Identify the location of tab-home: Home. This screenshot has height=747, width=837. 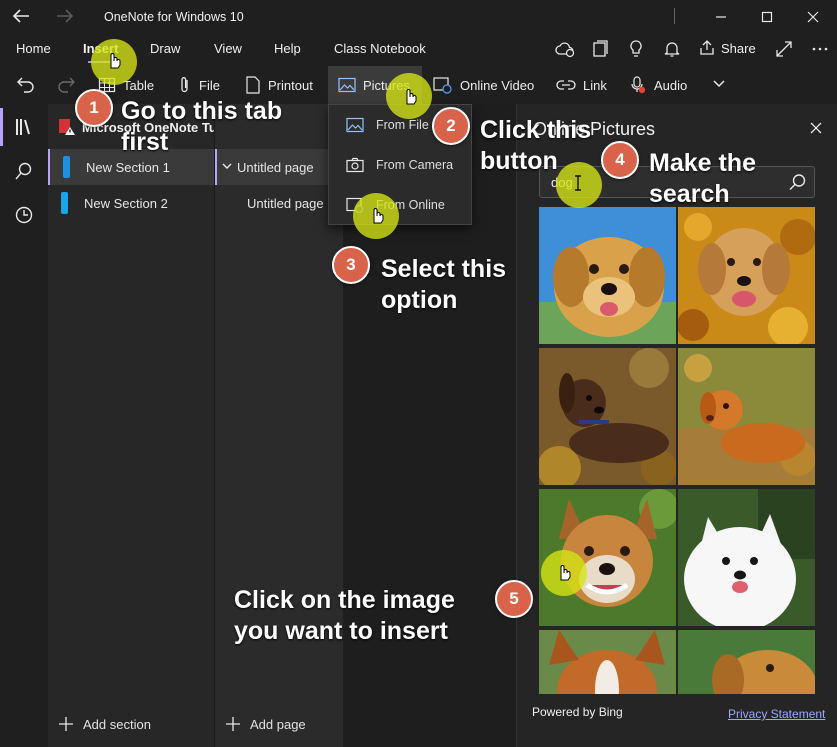
(33, 48).